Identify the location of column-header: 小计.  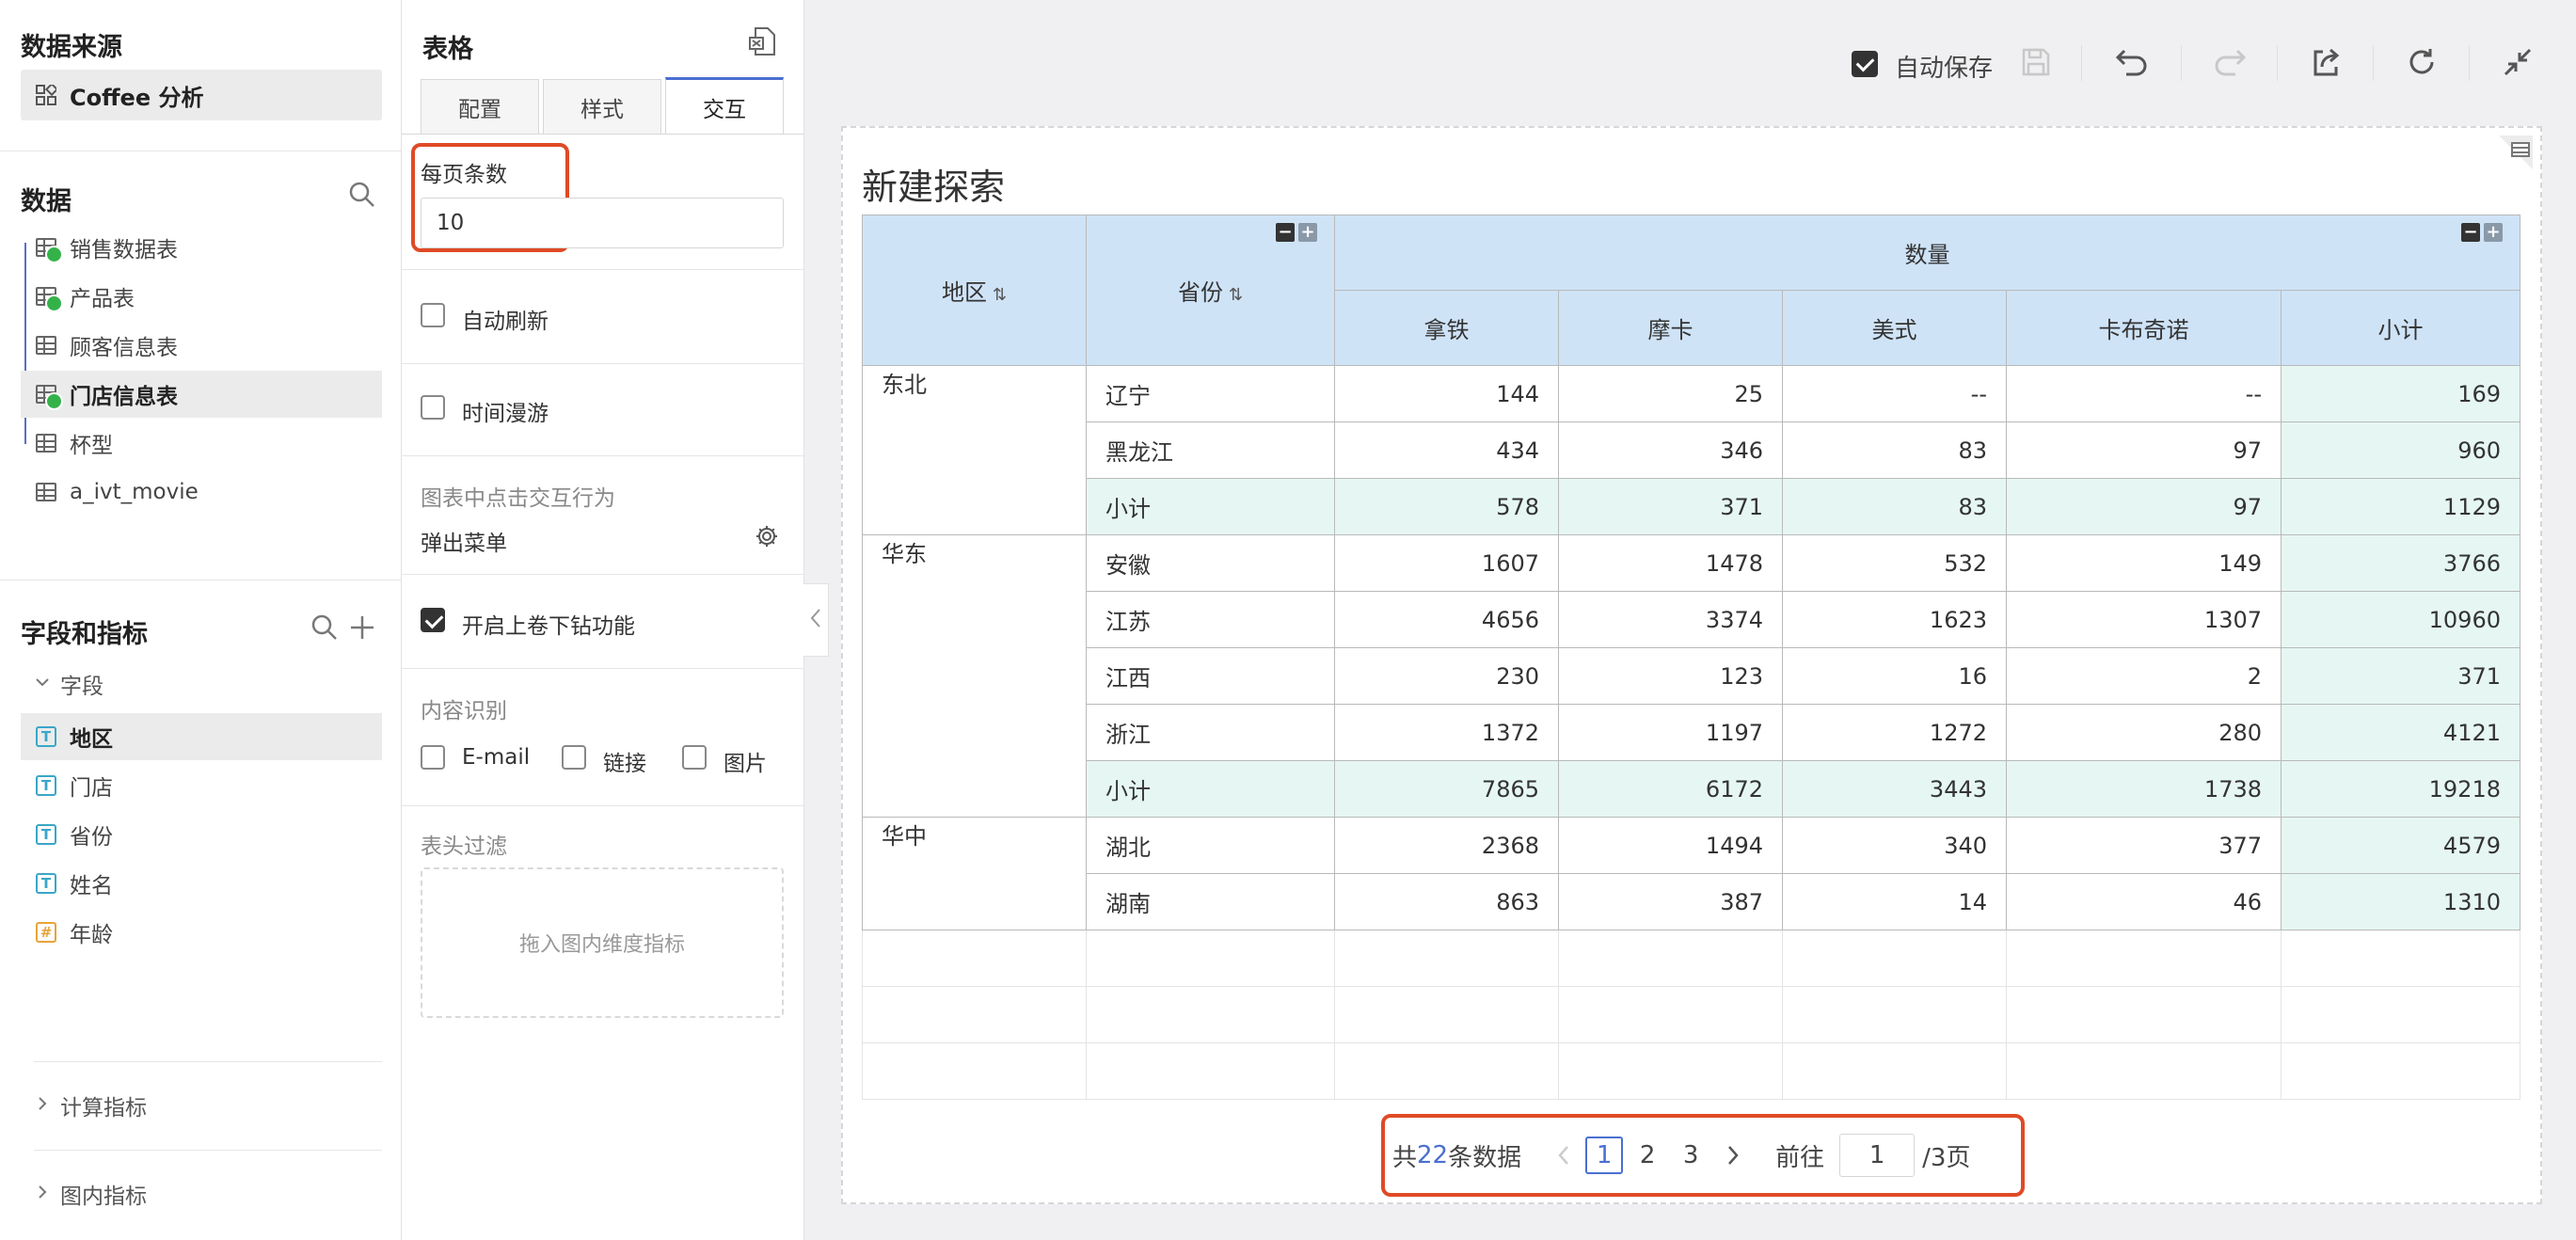
(2400, 328).